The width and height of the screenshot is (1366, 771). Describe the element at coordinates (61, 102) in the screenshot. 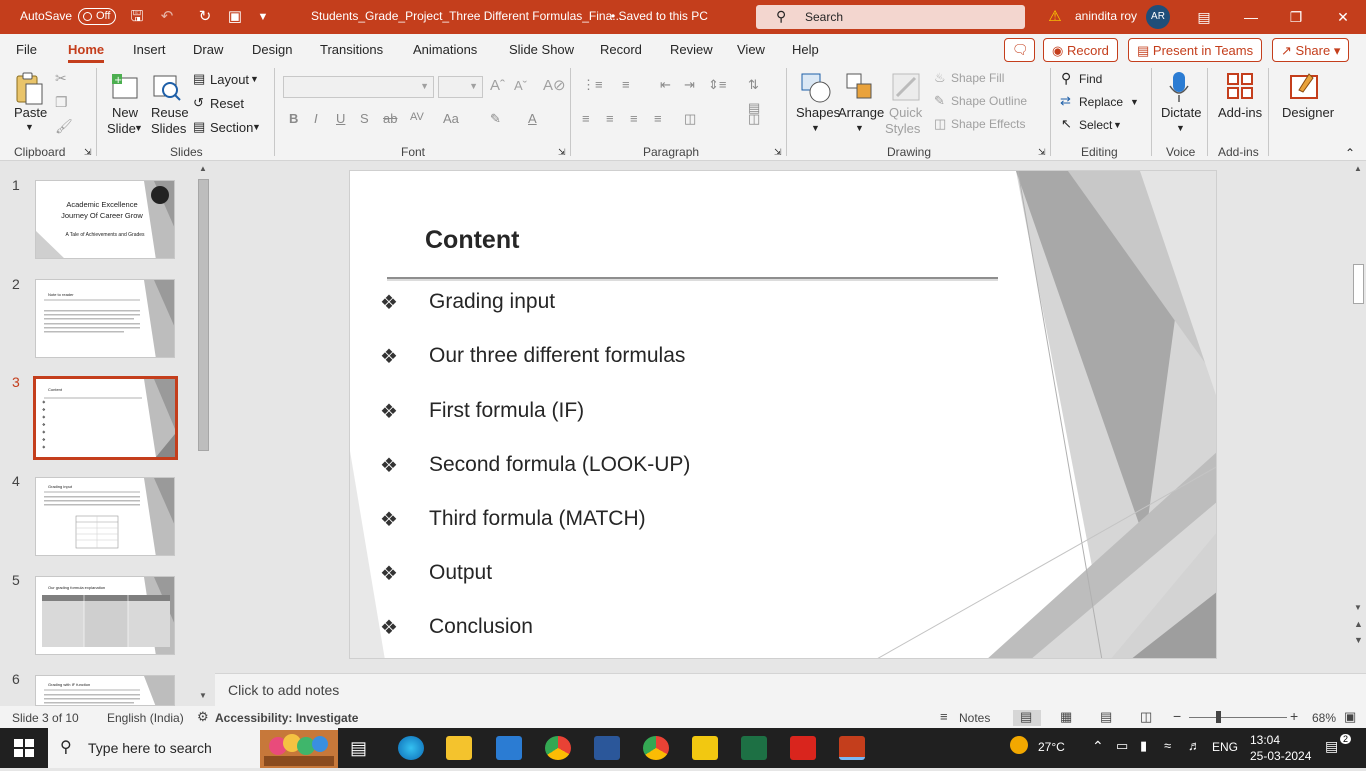

I see `copy-icon: ❐` at that location.